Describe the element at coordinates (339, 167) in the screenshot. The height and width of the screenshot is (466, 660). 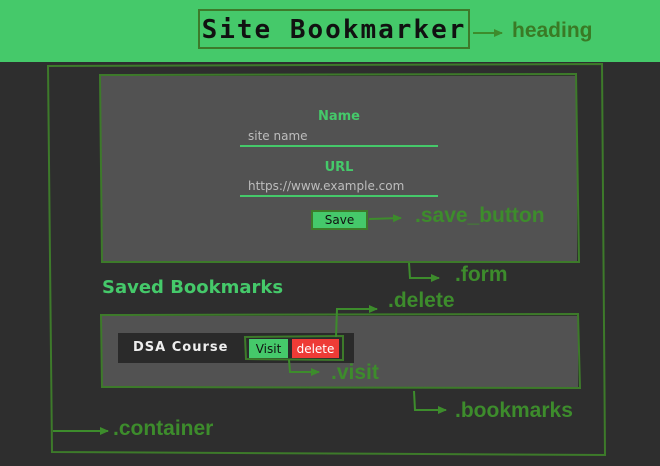
I see `url-label: URL` at that location.